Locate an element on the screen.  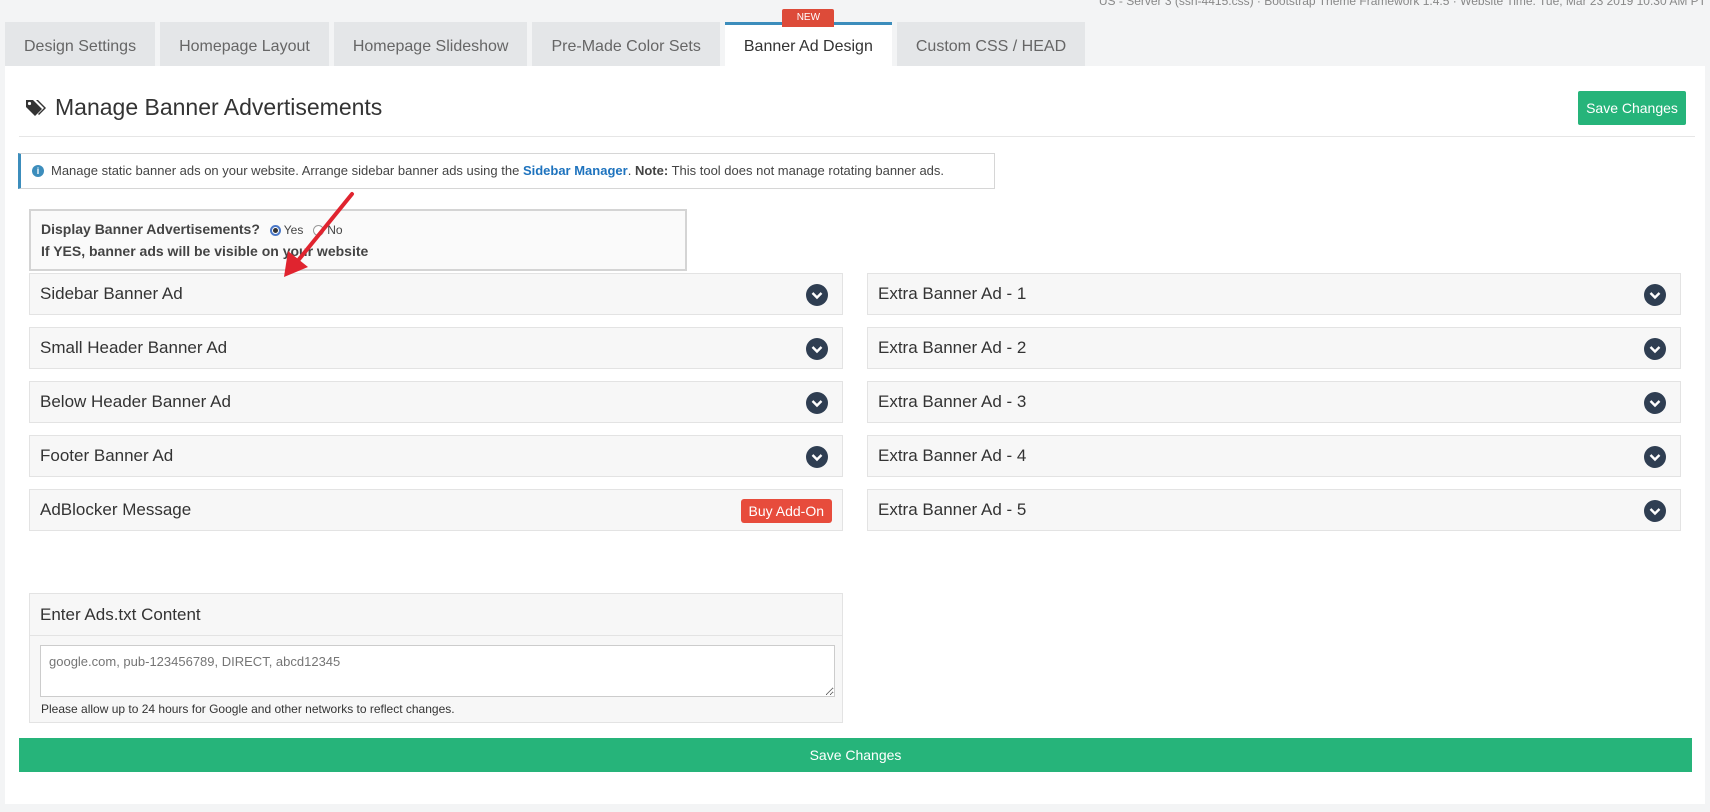
buy-addon-button: Buy Add-On is located at coordinates (786, 511).